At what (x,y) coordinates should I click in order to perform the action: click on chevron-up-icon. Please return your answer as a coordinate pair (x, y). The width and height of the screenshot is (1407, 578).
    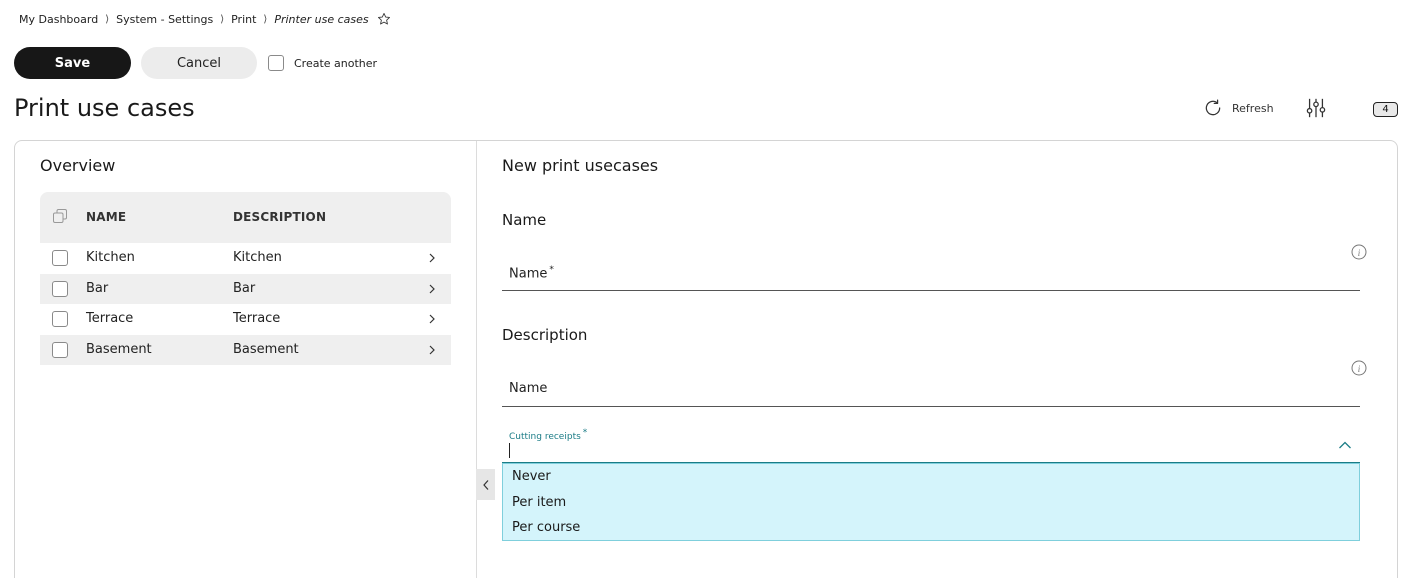
    Looking at the image, I should click on (1345, 445).